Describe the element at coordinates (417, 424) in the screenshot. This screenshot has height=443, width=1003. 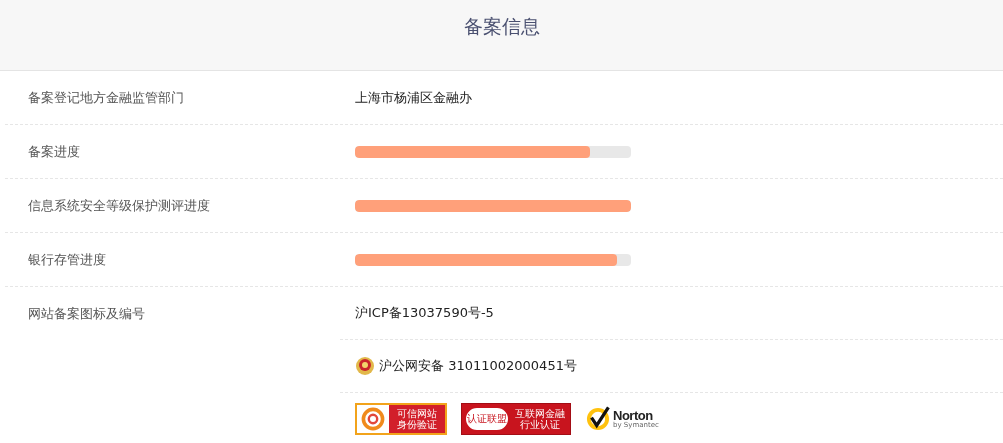
I see `badge-subtext: 身份验证` at that location.